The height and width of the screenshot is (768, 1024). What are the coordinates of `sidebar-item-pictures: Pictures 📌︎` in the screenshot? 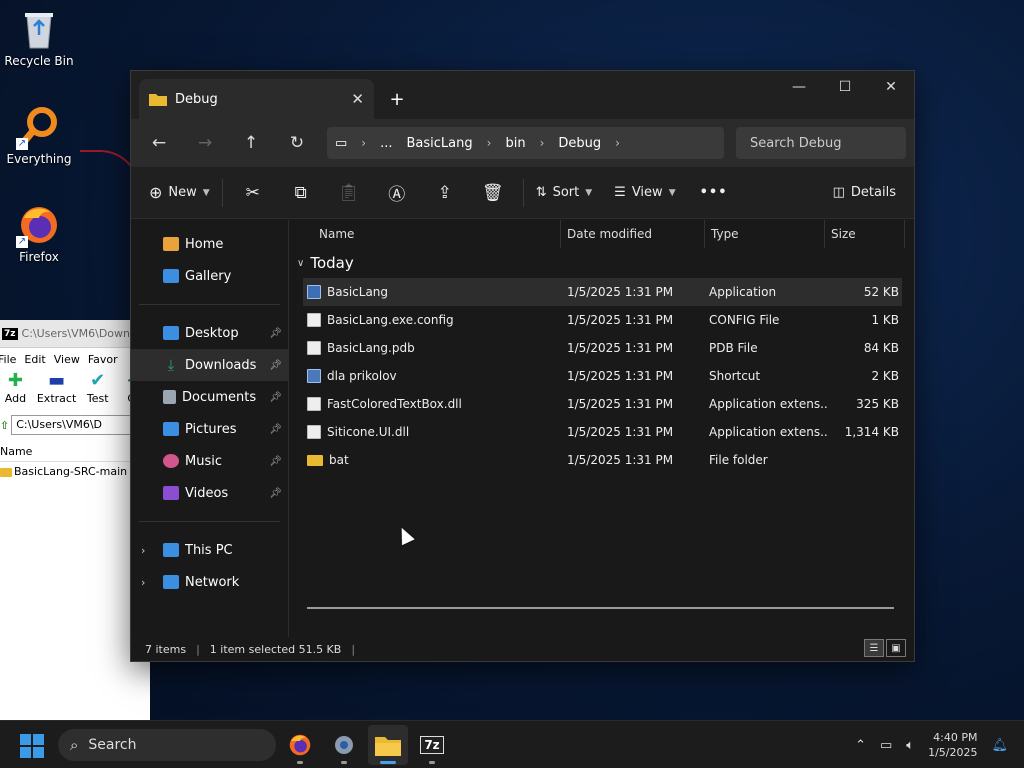 It's located at (209, 429).